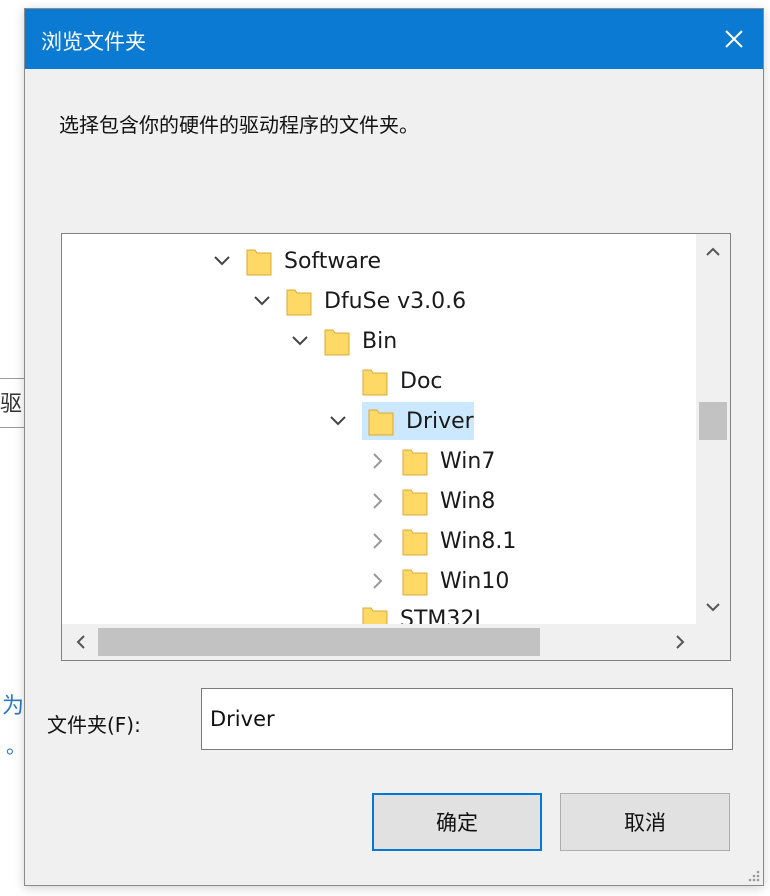 The image size is (770, 896). I want to click on scroll-left-button, so click(80, 642).